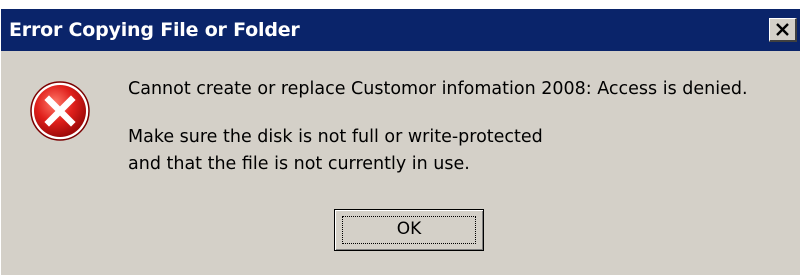 Image resolution: width=800 pixels, height=275 pixels. I want to click on close-icon, so click(782, 29).